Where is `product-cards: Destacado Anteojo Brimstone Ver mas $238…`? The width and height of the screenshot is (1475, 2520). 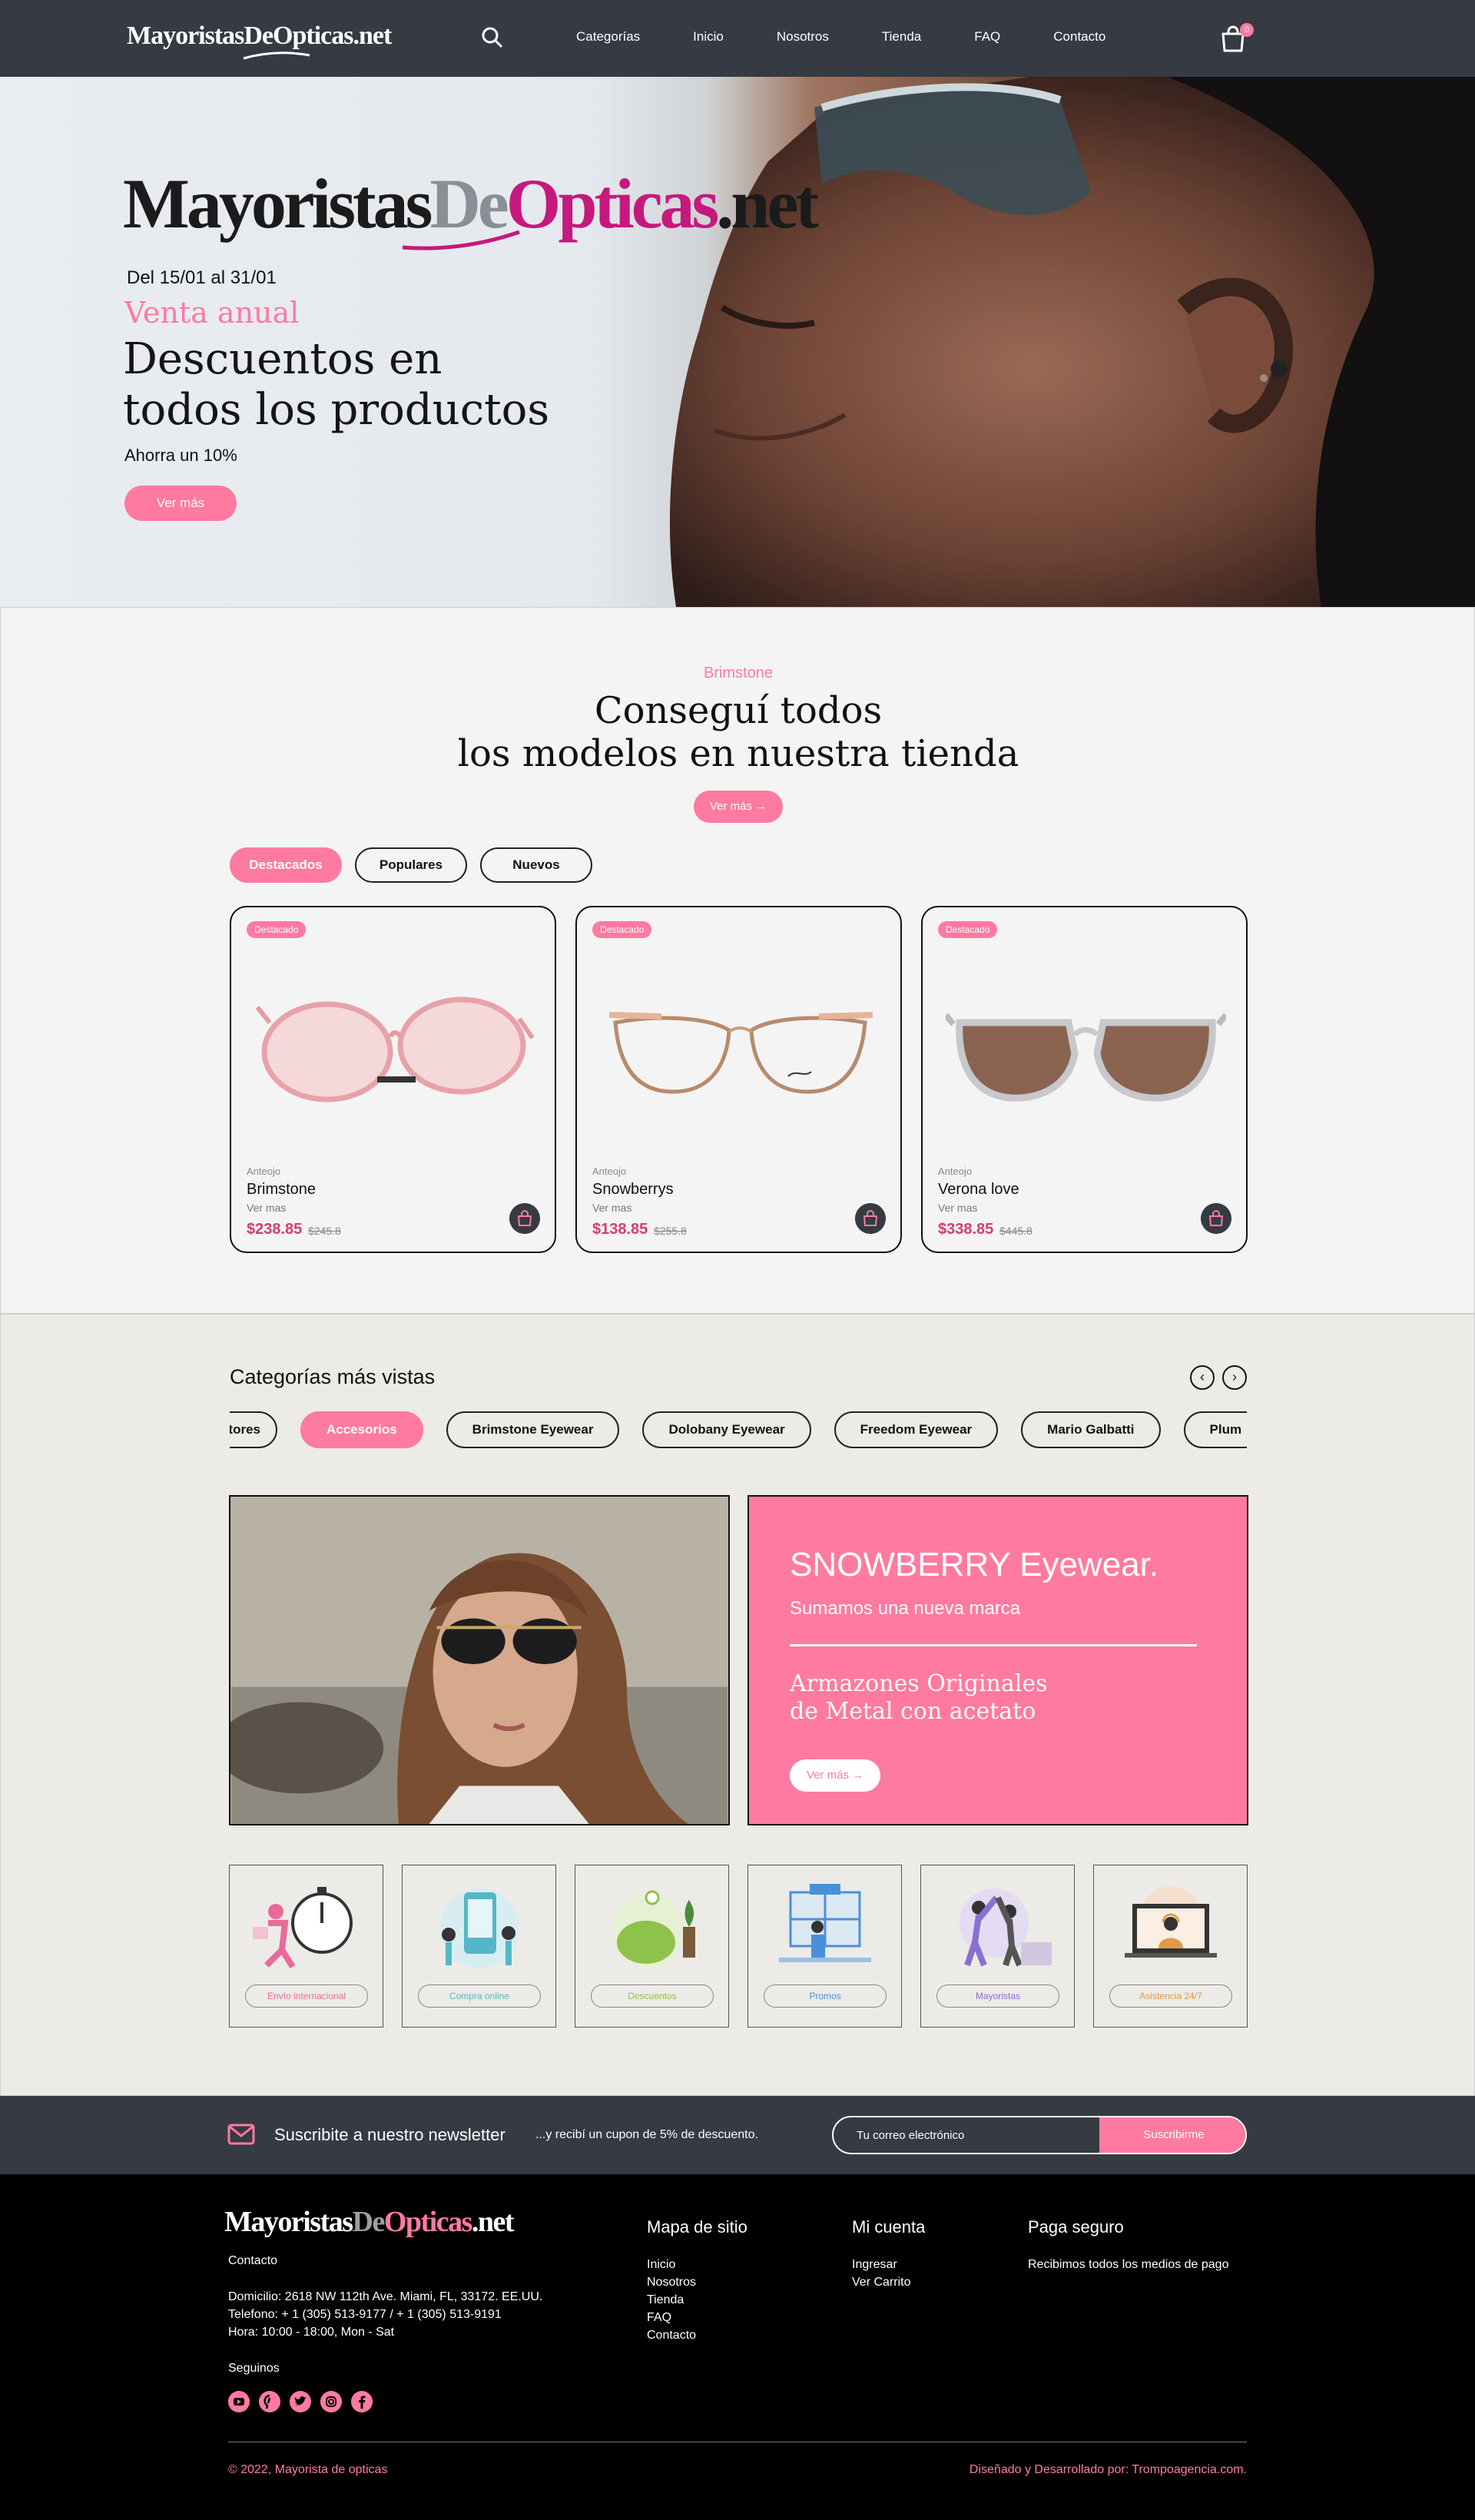 product-cards: Destacado Anteojo Brimstone Ver mas $238… is located at coordinates (739, 1079).